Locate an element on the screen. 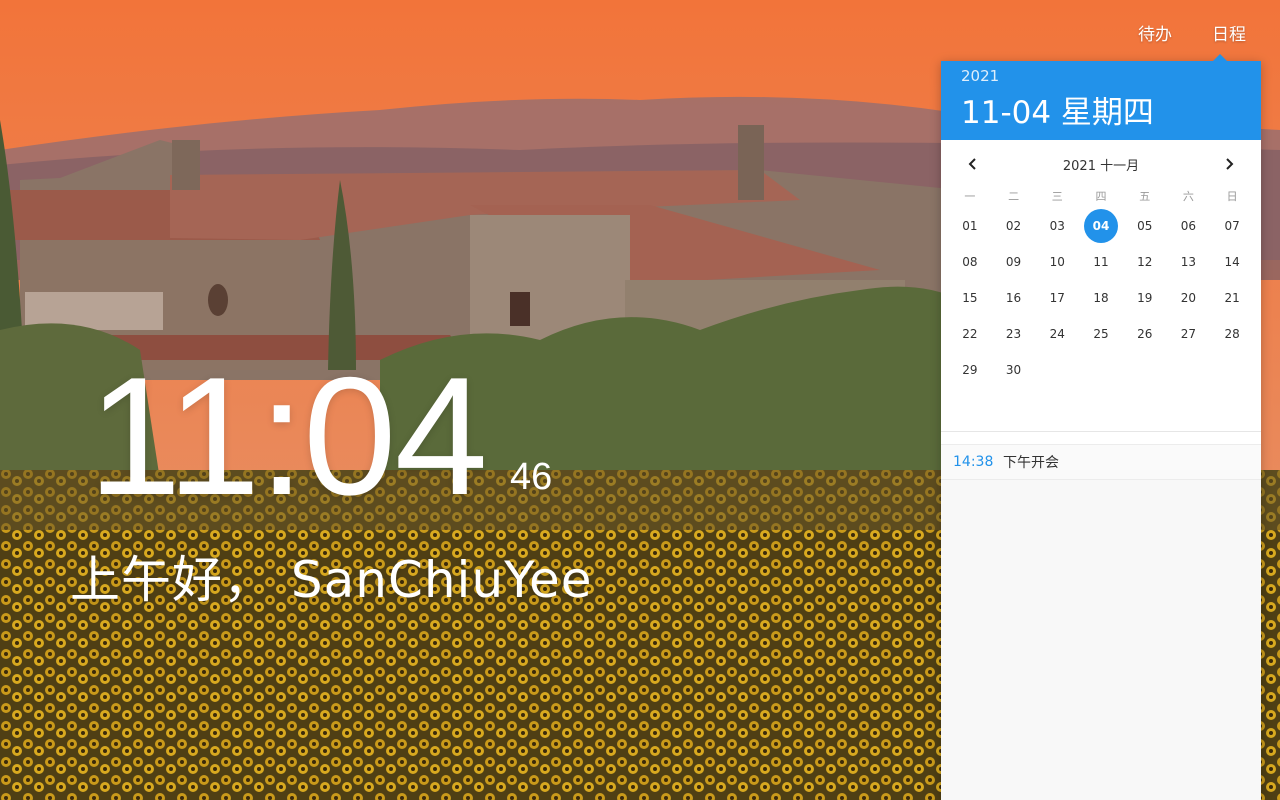  day-cell: 27 is located at coordinates (1189, 334).